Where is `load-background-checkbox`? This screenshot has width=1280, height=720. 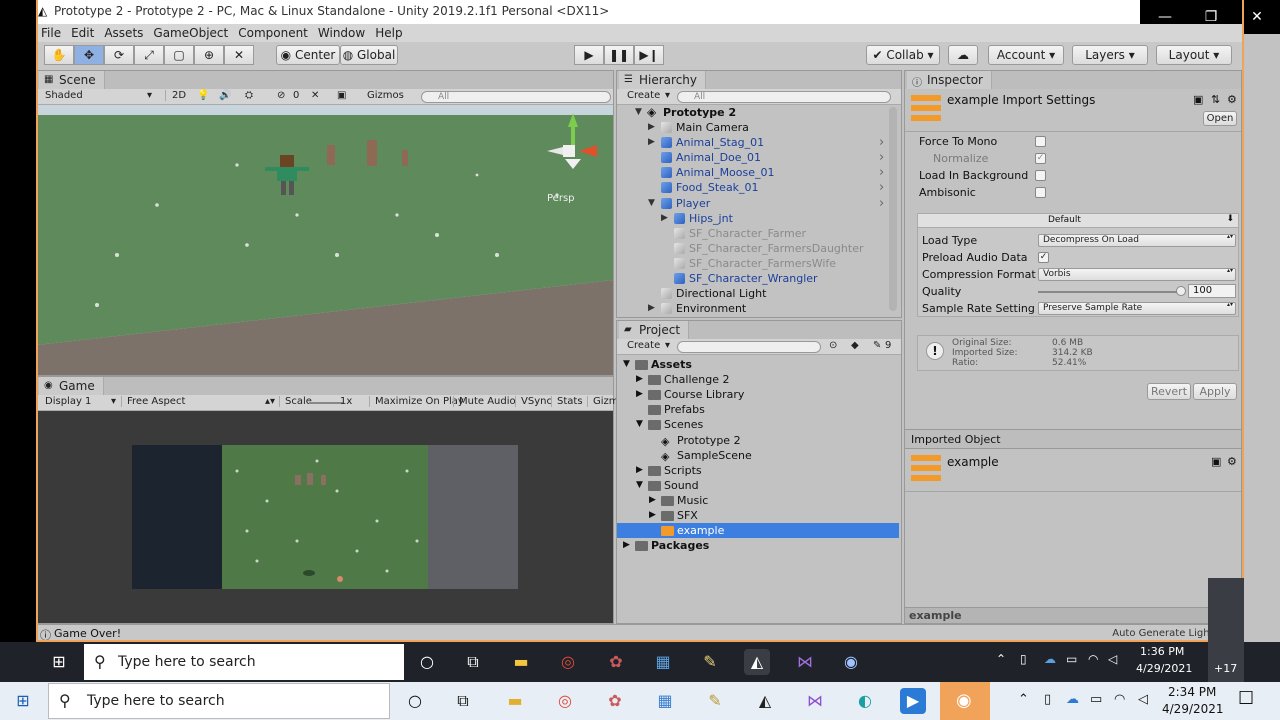 load-background-checkbox is located at coordinates (1040, 175).